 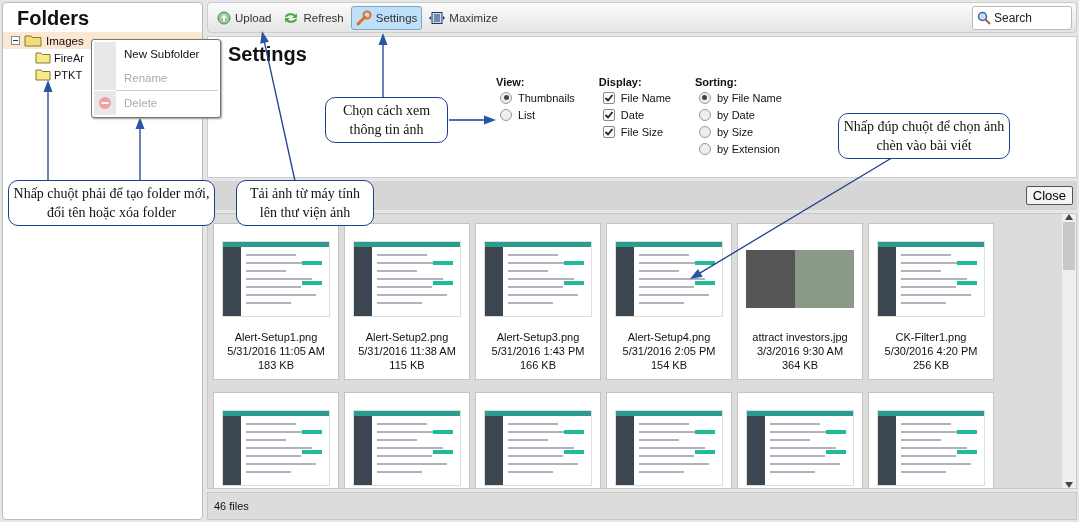 What do you see at coordinates (645, 97) in the screenshot?
I see `option-label: File Name` at bounding box center [645, 97].